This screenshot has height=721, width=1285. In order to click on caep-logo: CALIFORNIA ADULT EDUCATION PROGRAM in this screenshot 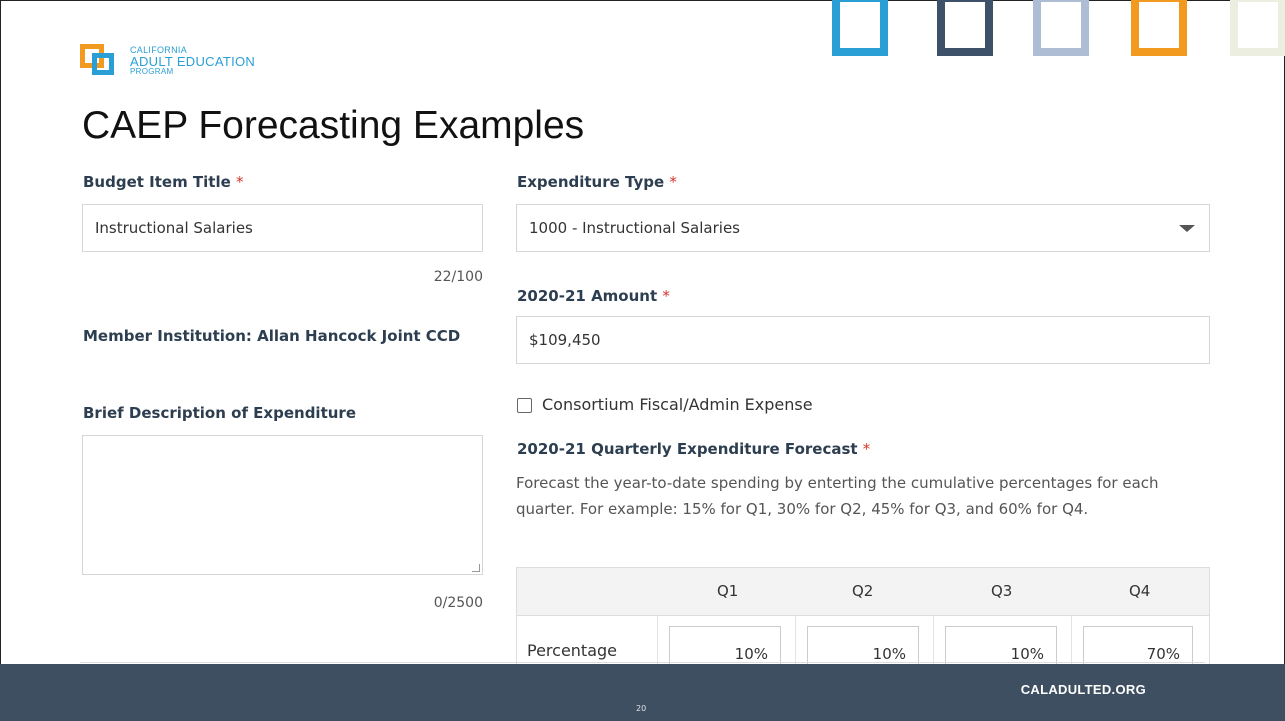, I will do `click(167, 61)`.